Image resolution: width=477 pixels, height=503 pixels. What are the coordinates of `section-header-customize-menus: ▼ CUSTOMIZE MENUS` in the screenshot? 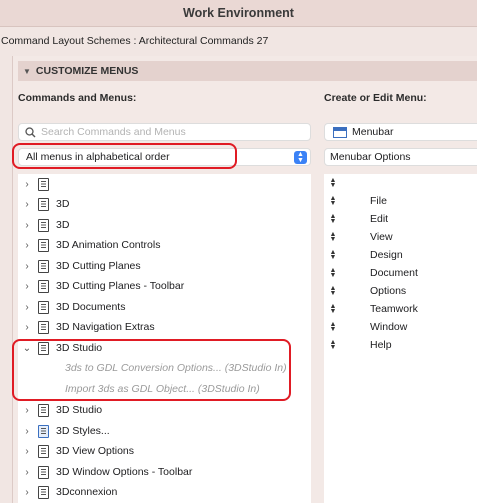 It's located at (247, 71).